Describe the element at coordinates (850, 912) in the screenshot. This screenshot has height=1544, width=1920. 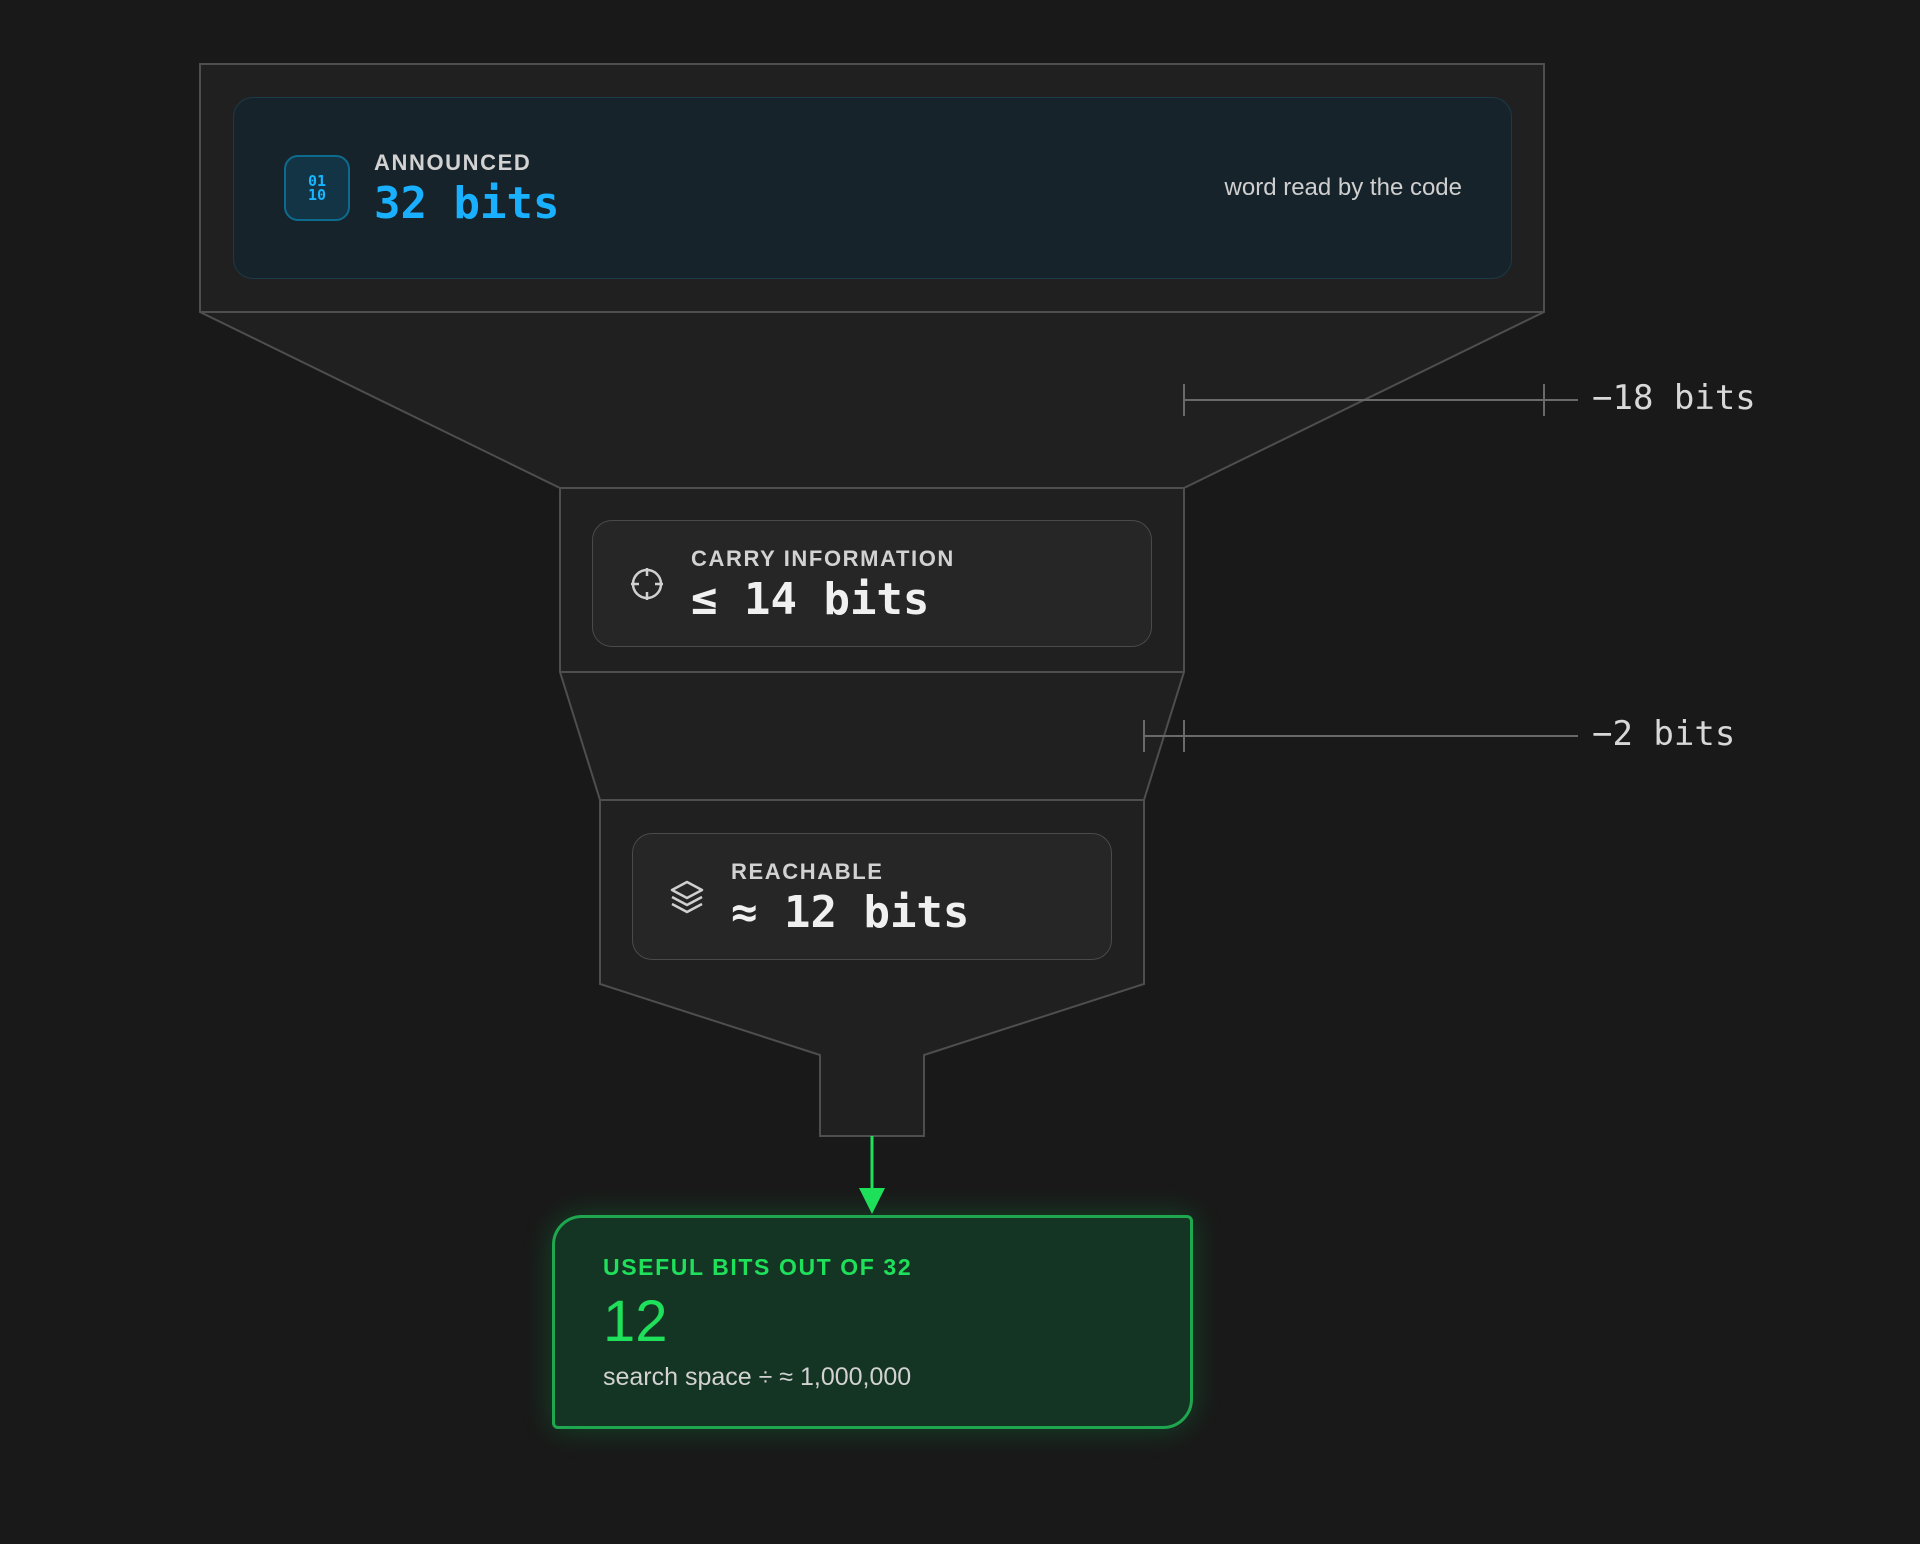
I see `stage-value: ≈ 12 bits` at that location.